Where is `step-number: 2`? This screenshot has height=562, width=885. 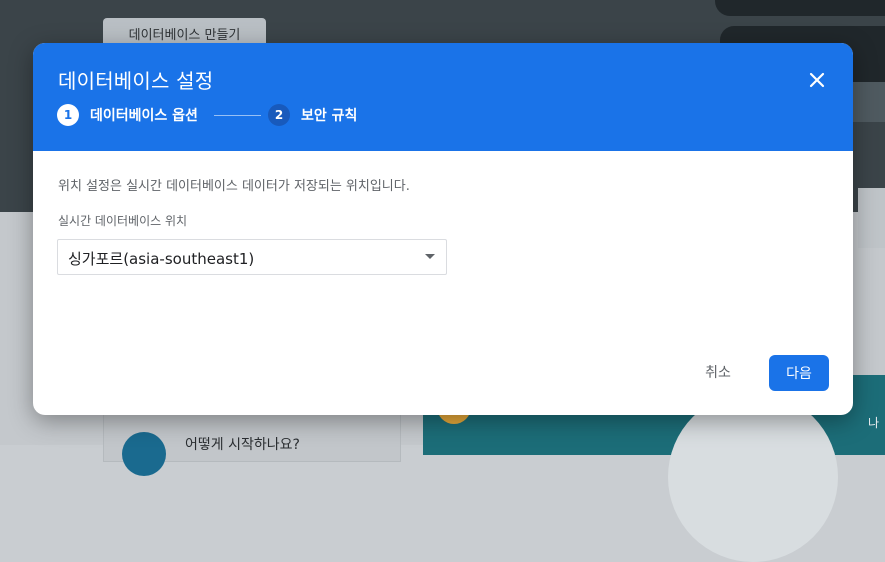
step-number: 2 is located at coordinates (279, 115).